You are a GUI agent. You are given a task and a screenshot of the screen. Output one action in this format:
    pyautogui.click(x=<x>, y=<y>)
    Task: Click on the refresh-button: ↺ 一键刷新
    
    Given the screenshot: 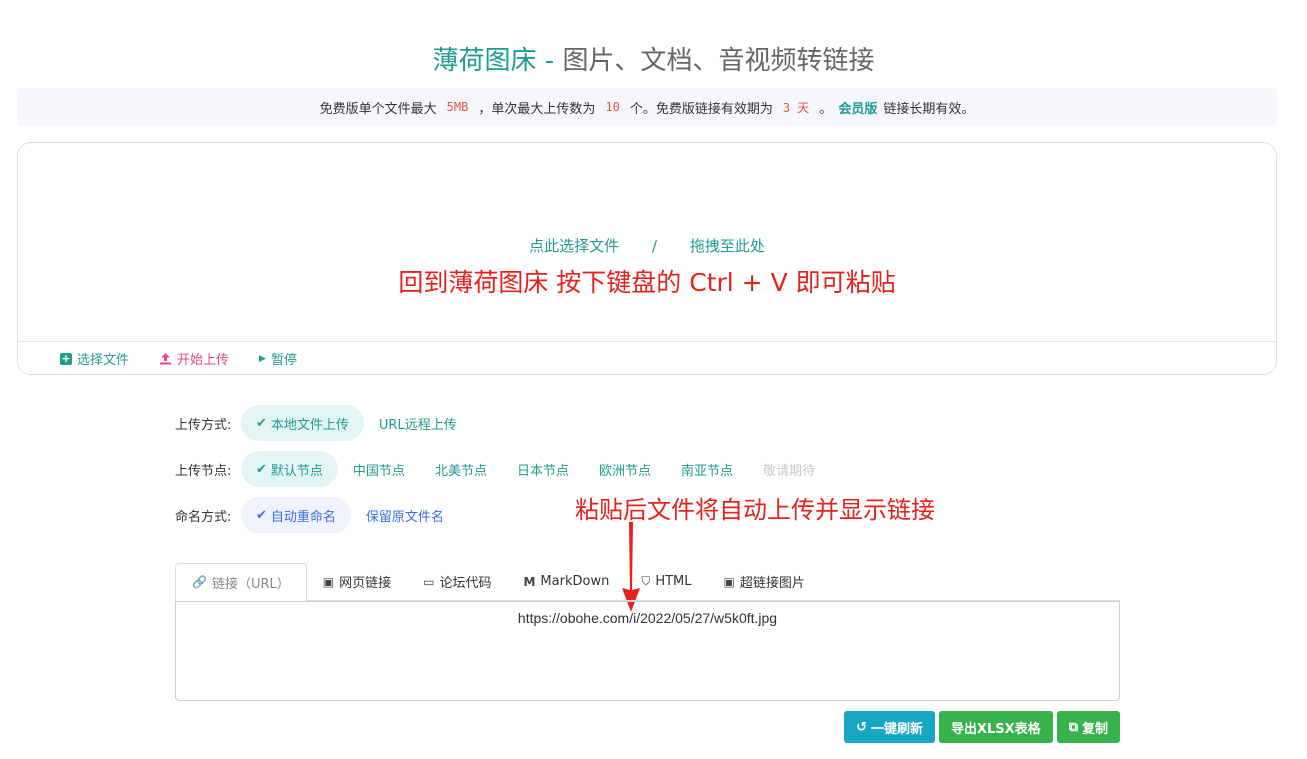 What is the action you would take?
    pyautogui.click(x=889, y=727)
    